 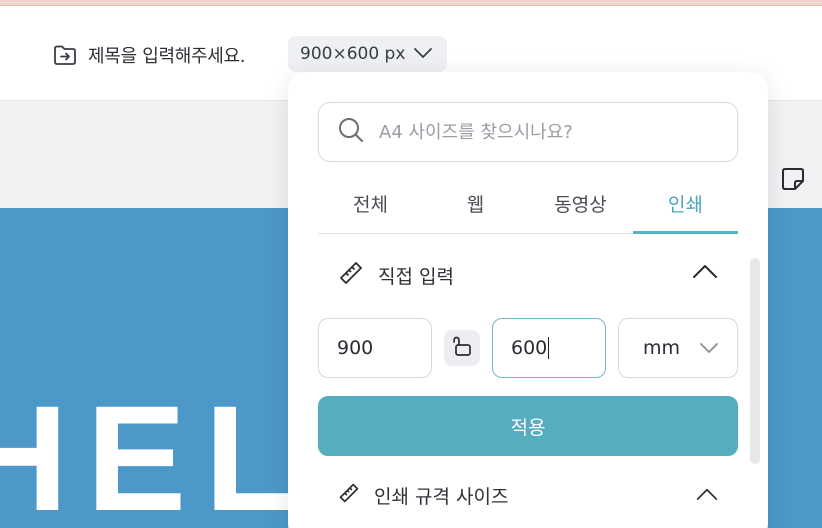 What do you see at coordinates (685, 208) in the screenshot?
I see `tab-print: 인쇄` at bounding box center [685, 208].